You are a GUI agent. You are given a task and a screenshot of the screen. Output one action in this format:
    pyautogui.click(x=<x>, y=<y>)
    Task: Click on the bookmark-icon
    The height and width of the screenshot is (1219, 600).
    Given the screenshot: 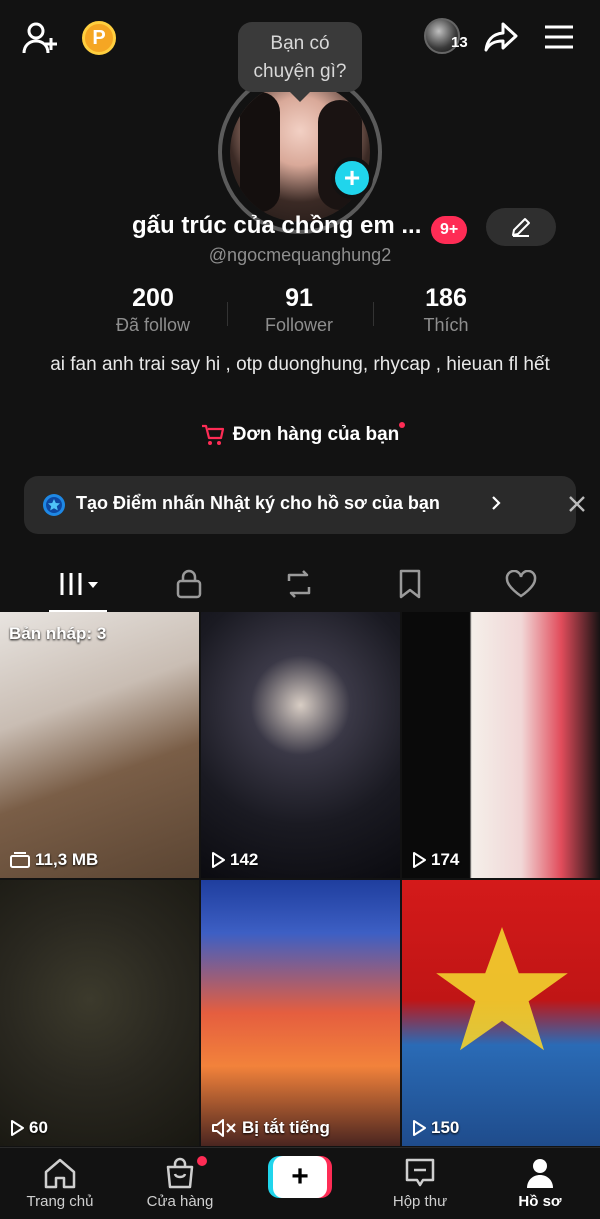 What is the action you would take?
    pyautogui.click(x=410, y=584)
    